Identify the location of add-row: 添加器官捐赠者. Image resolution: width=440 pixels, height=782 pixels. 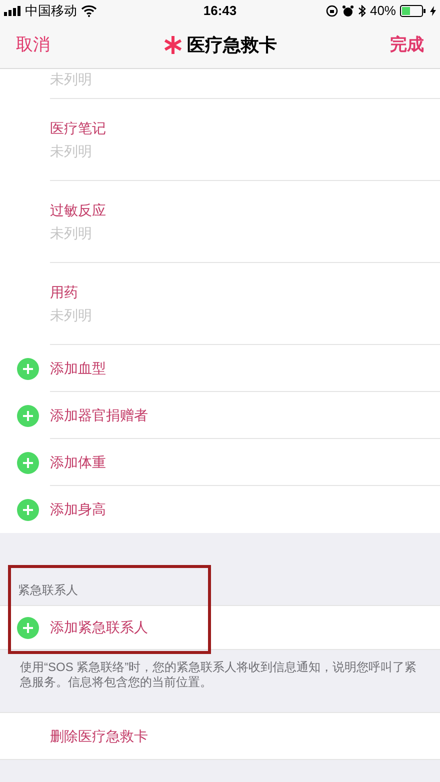
(99, 415).